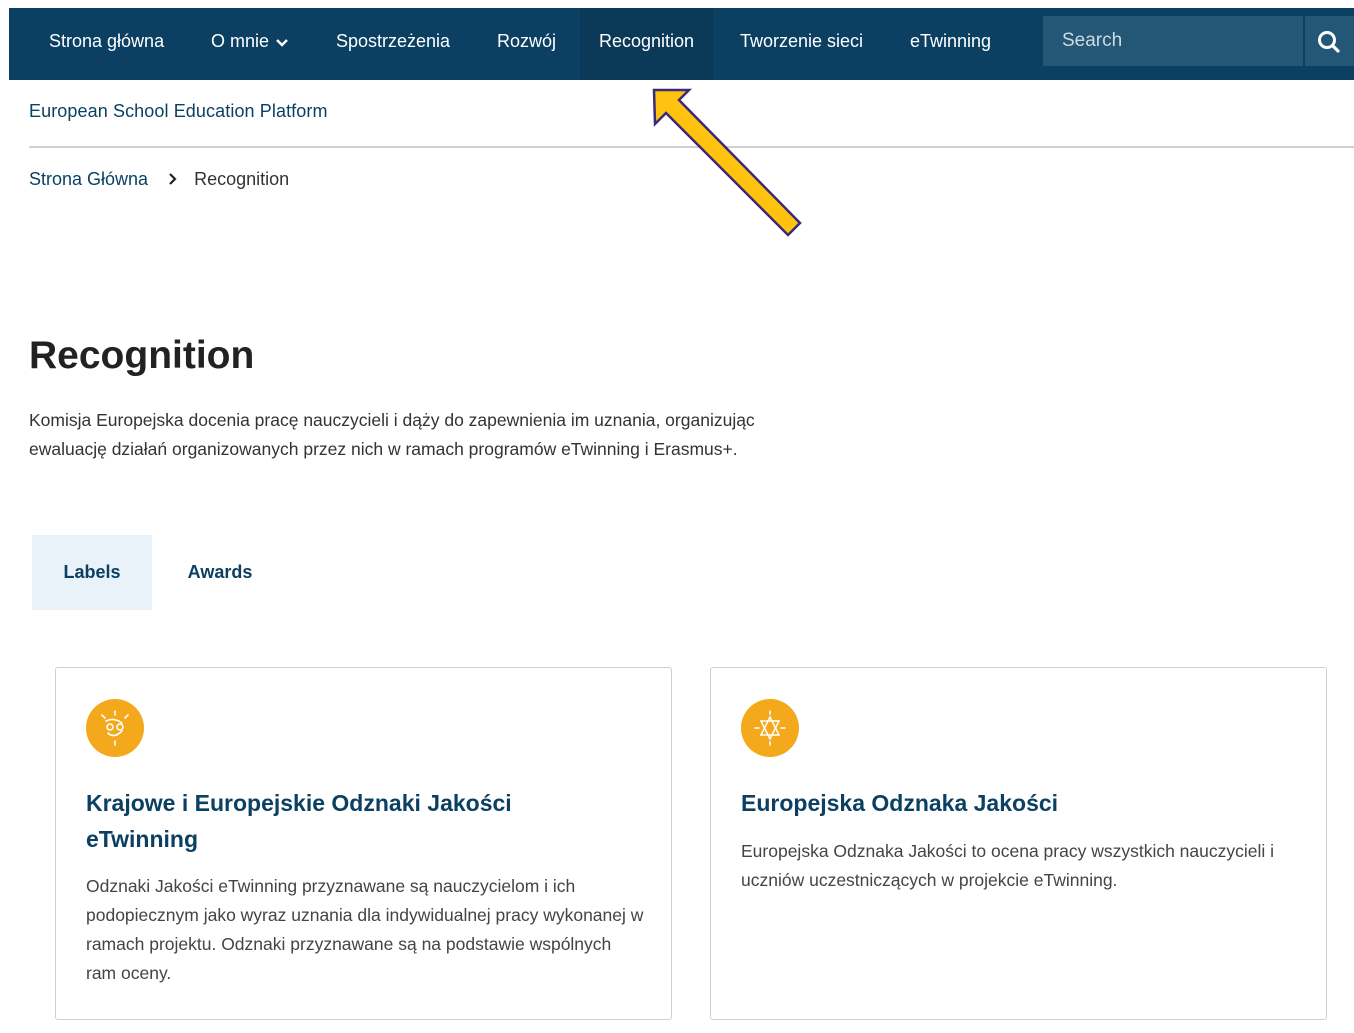 This screenshot has height=1033, width=1354. Describe the element at coordinates (242, 179) in the screenshot. I see `breadcrumb-current: Recognition` at that location.